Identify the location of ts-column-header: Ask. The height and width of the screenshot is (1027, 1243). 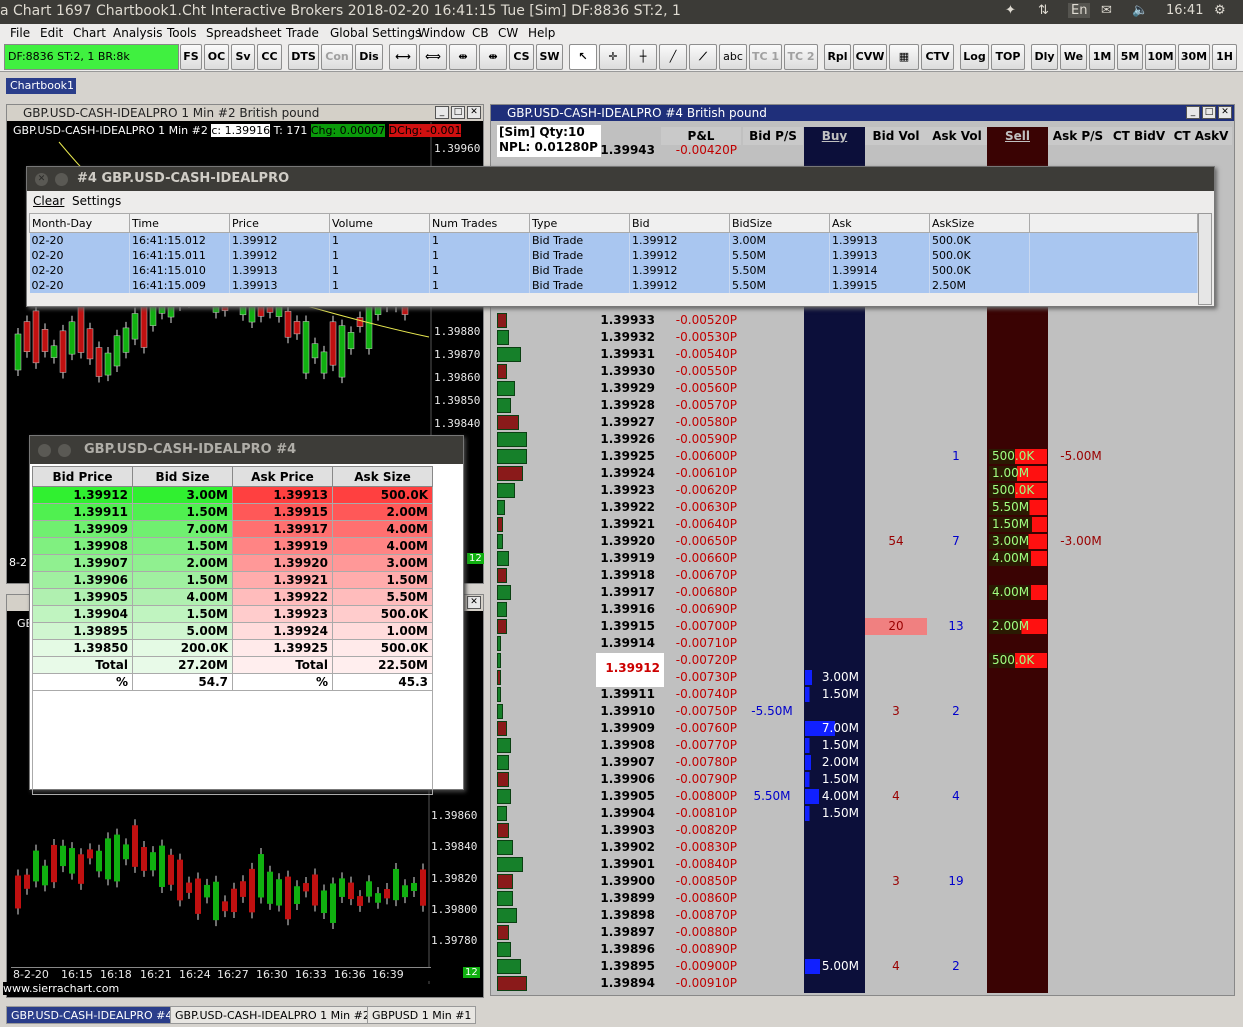
(879, 223).